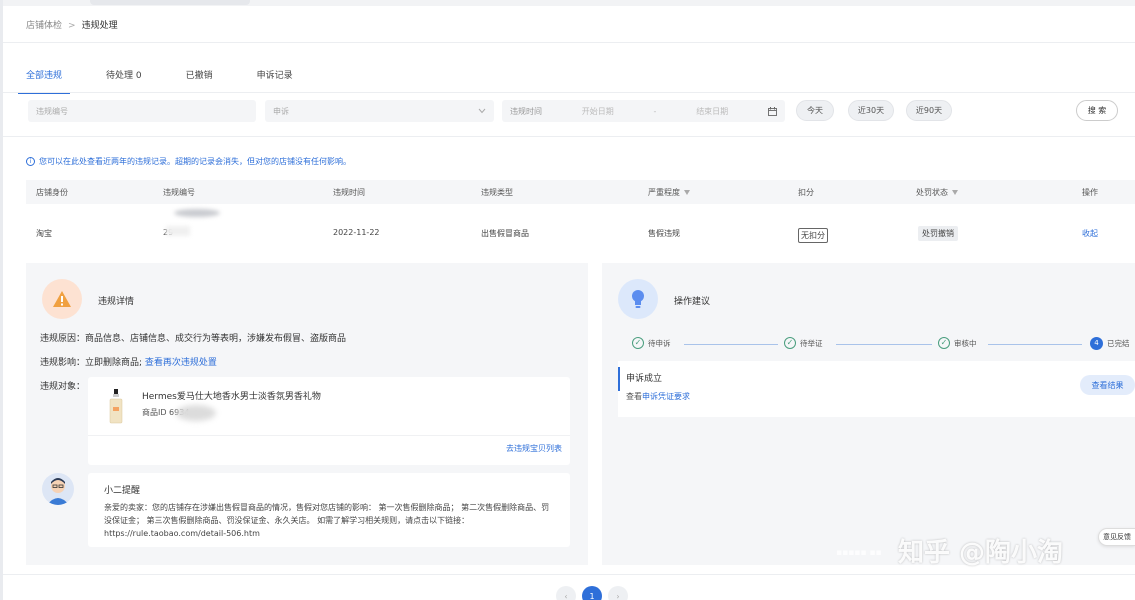 The height and width of the screenshot is (600, 1135). Describe the element at coordinates (124, 76) in the screenshot. I see `tab-pending: 待处理 0` at that location.